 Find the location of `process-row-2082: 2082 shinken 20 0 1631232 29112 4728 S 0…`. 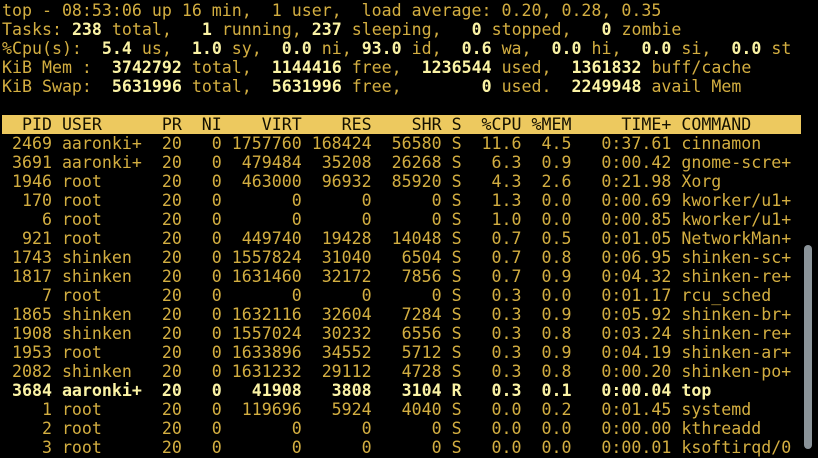

process-row-2082: 2082 shinken 20 0 1631232 29112 4728 S 0… is located at coordinates (402, 371).